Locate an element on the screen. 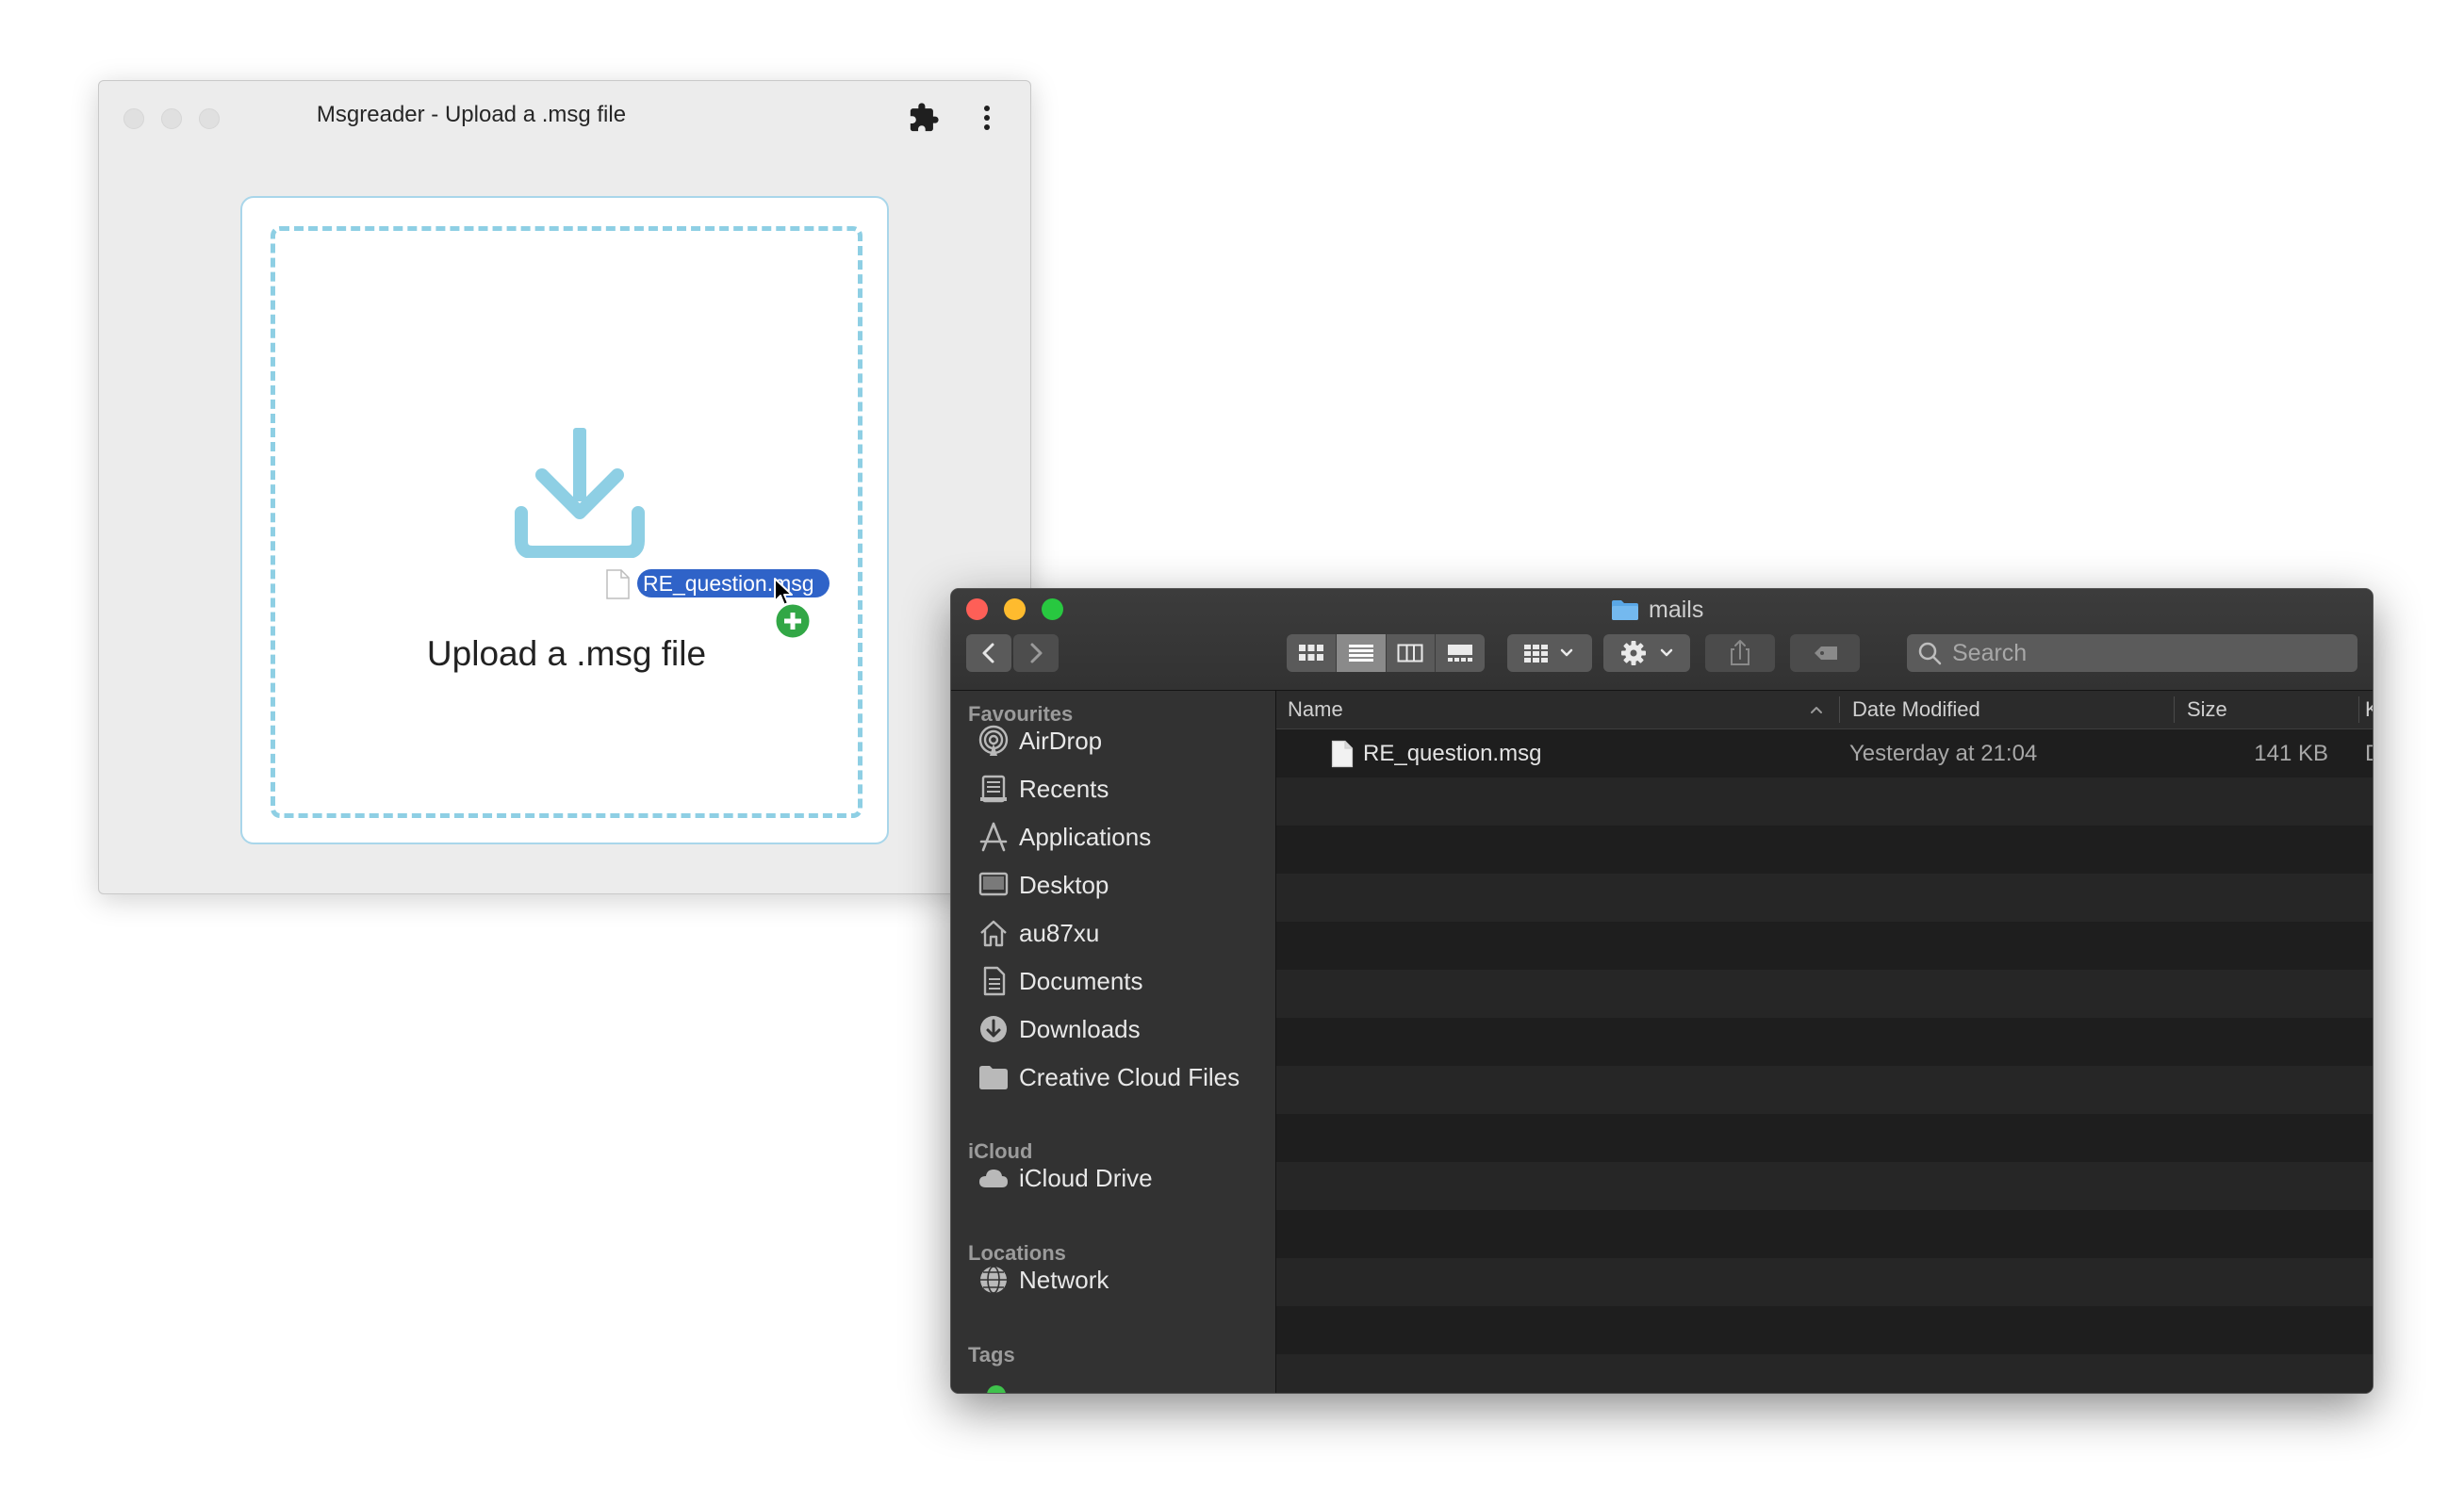 This screenshot has height=1489, width=2464. chevron-left-icon is located at coordinates (988, 653).